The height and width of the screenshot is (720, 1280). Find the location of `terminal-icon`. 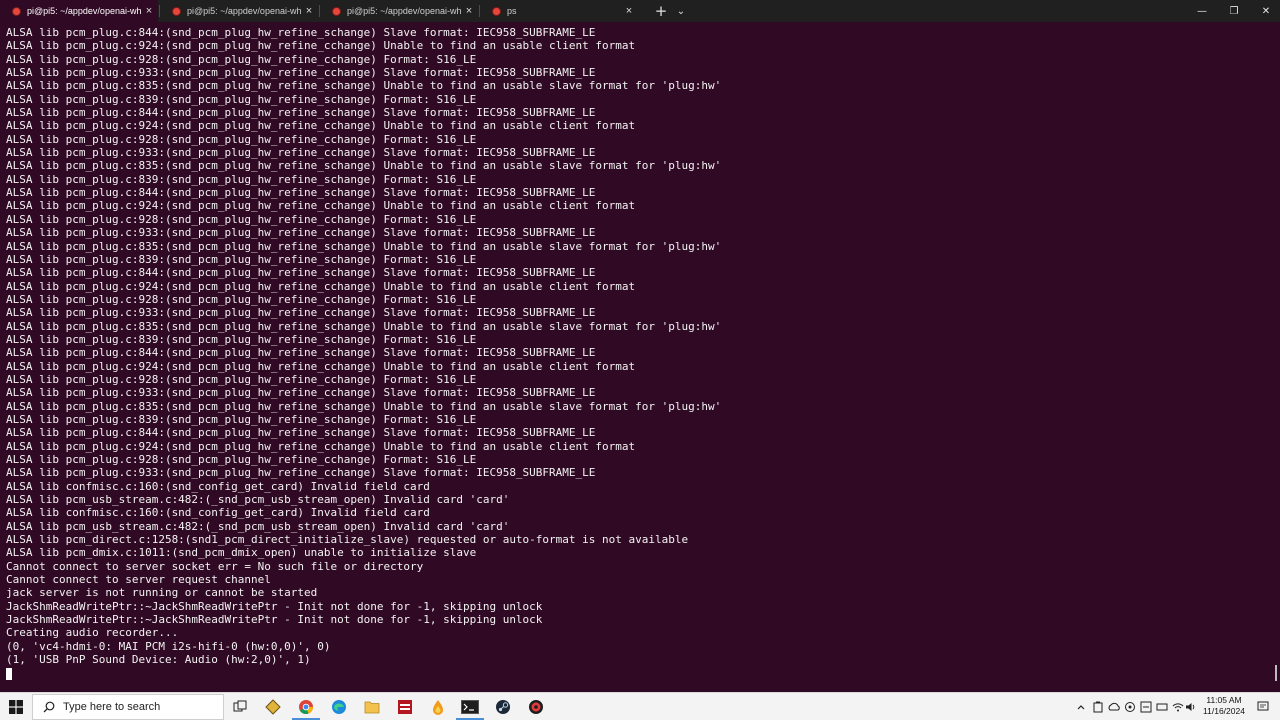

terminal-icon is located at coordinates (470, 707).